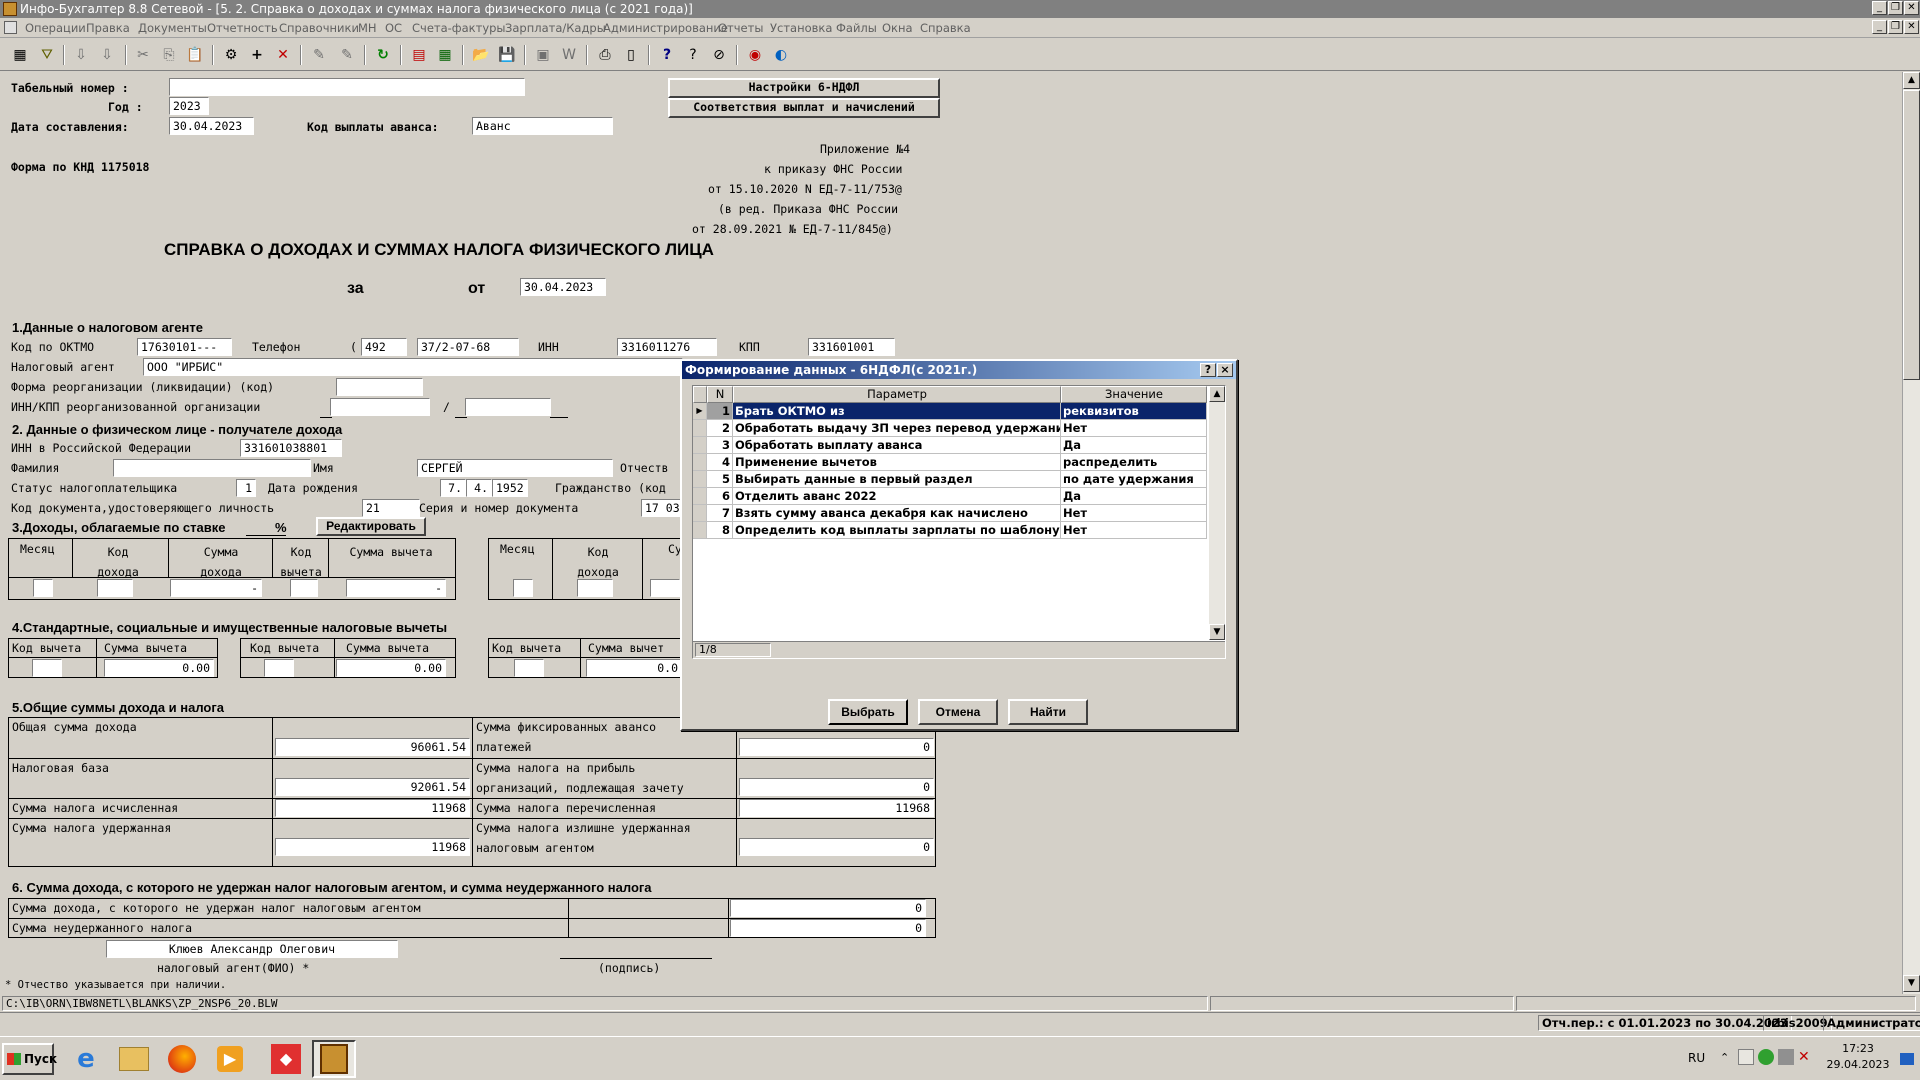 This screenshot has width=1920, height=1080. I want to click on grid-row: 3 Обработать выплату аванса Да, so click(950, 445).